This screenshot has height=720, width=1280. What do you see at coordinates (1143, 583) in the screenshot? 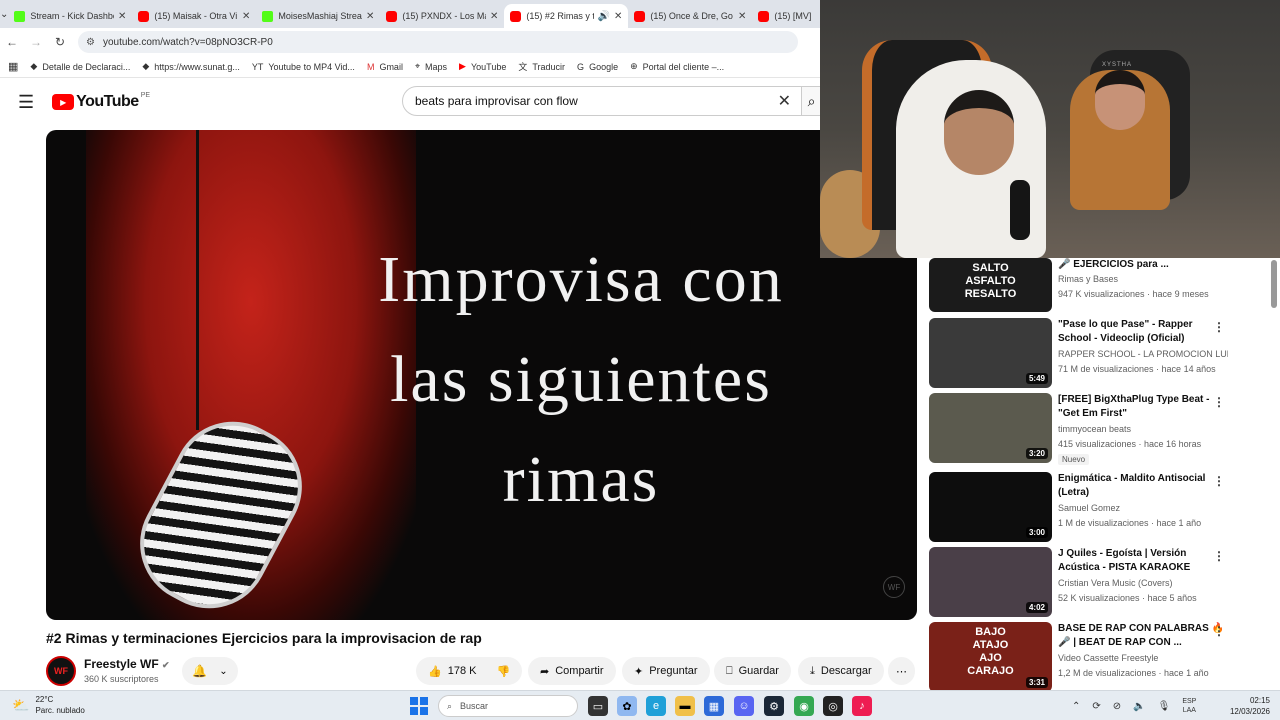
I see `related-video-channel: Cristian Vera Music (Covers)` at bounding box center [1143, 583].